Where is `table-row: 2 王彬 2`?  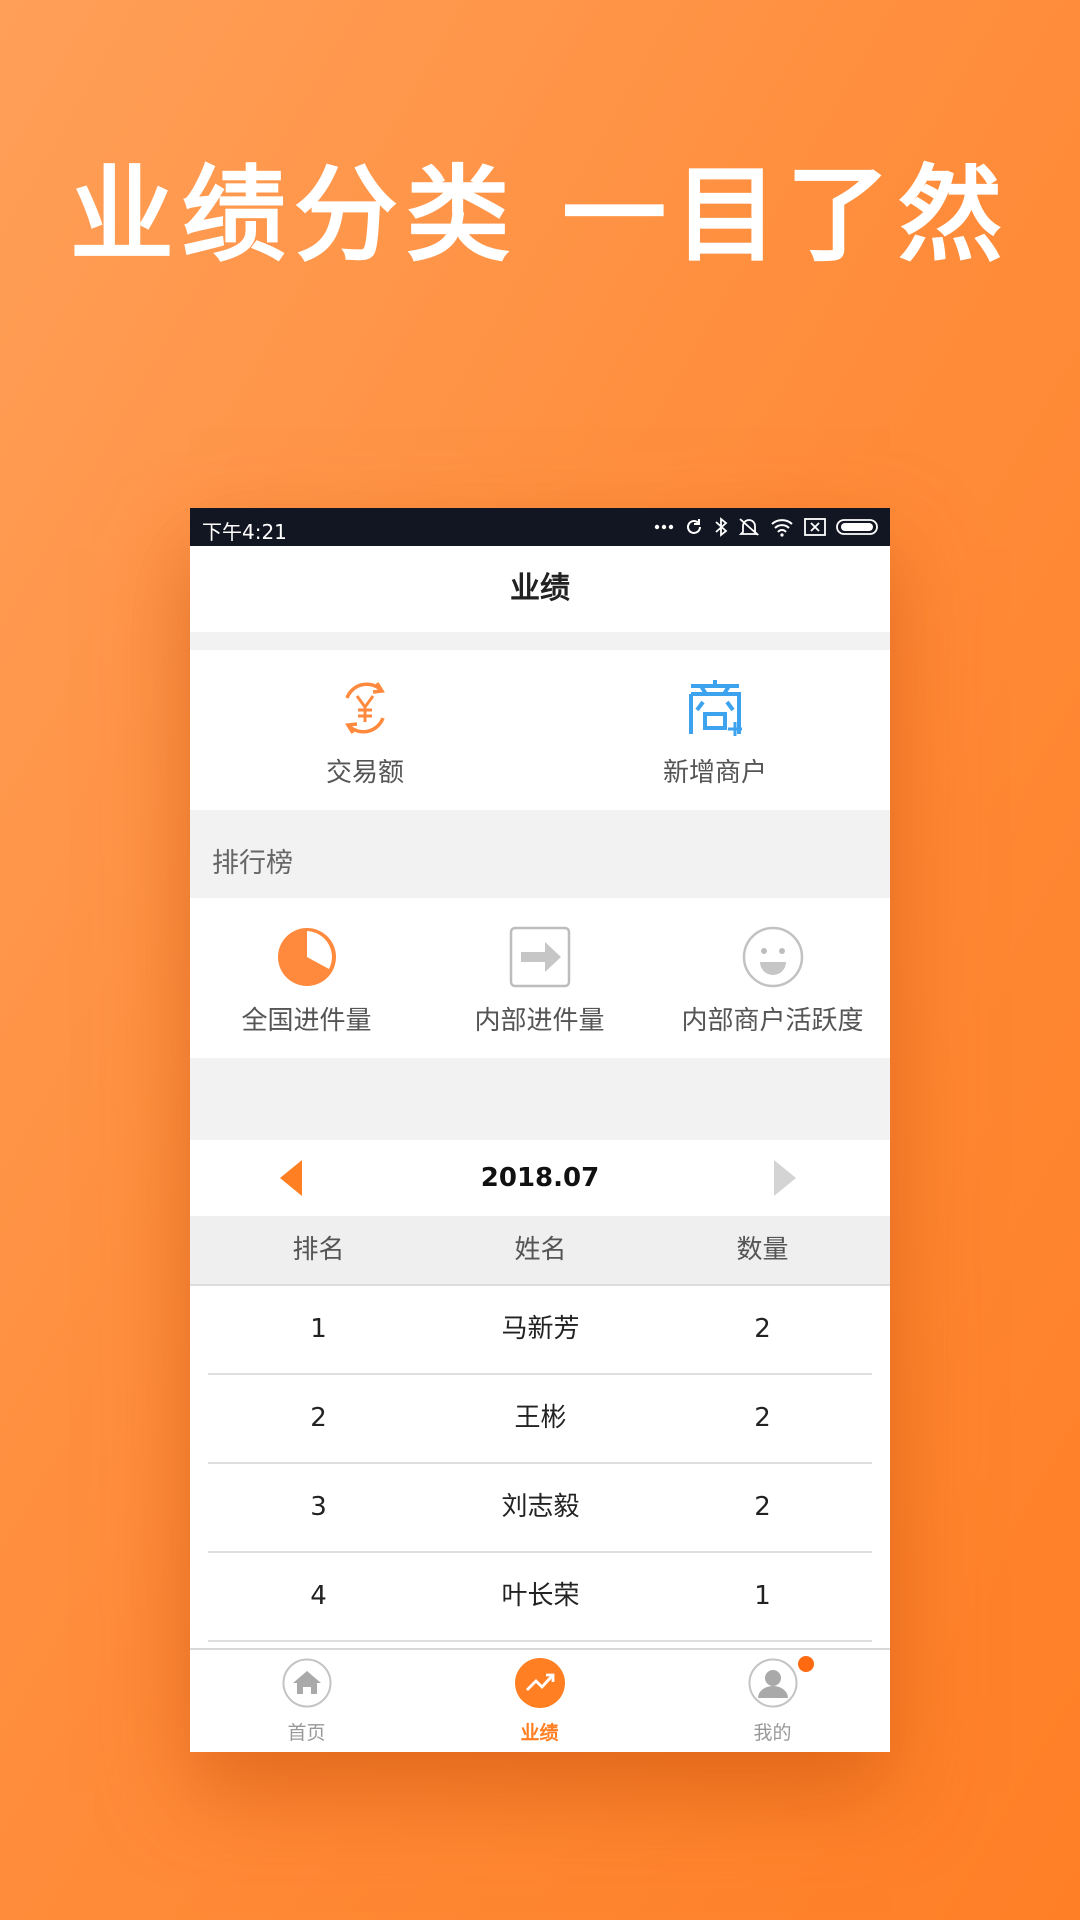 table-row: 2 王彬 2 is located at coordinates (540, 1419).